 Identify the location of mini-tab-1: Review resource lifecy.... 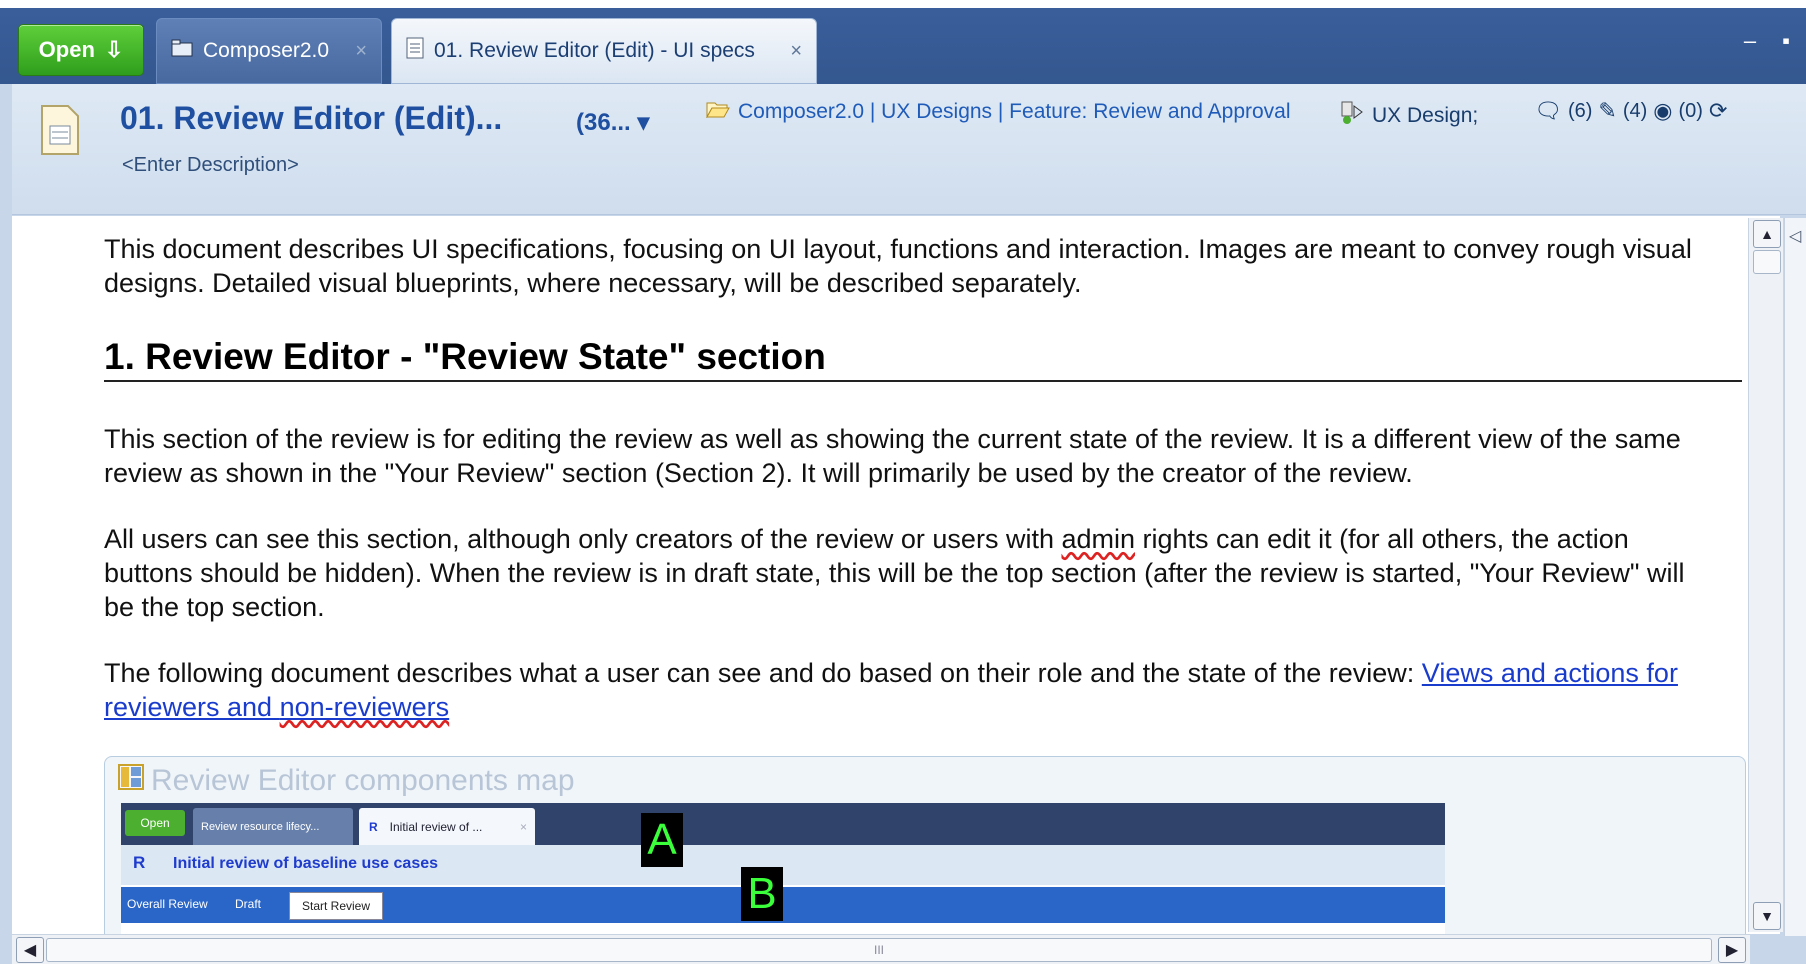
(273, 826).